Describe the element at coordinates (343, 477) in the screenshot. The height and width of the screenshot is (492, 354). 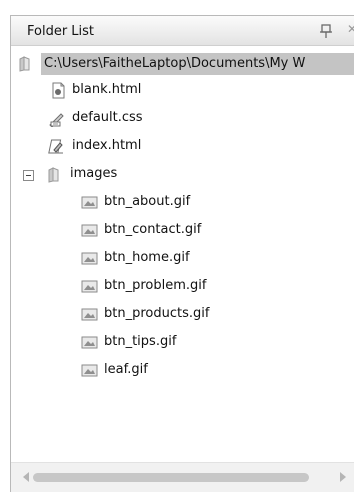
I see `scroll-right-arrow-icon` at that location.